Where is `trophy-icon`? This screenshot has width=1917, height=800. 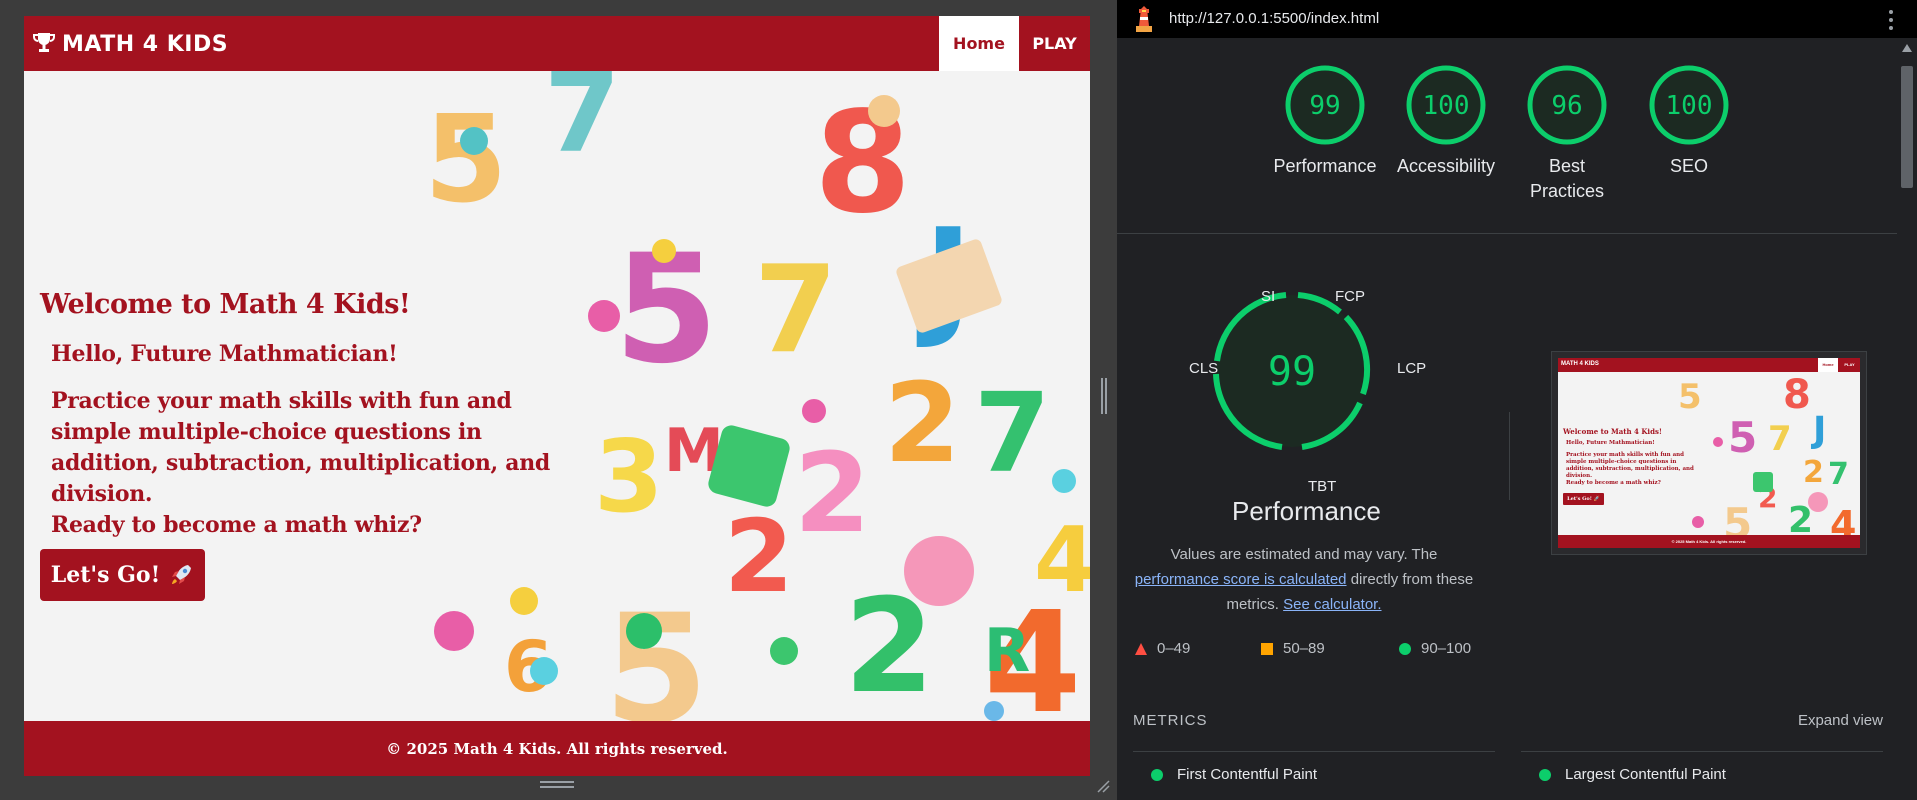 trophy-icon is located at coordinates (44, 42).